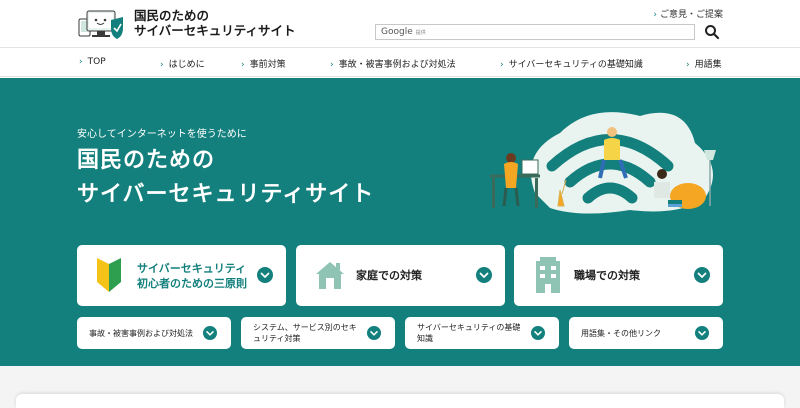 The height and width of the screenshot is (408, 800). I want to click on search-icon, so click(712, 32).